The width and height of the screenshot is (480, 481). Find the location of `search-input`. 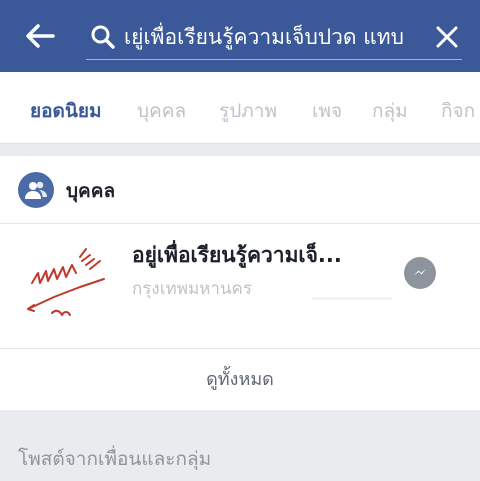

search-input is located at coordinates (275, 37).